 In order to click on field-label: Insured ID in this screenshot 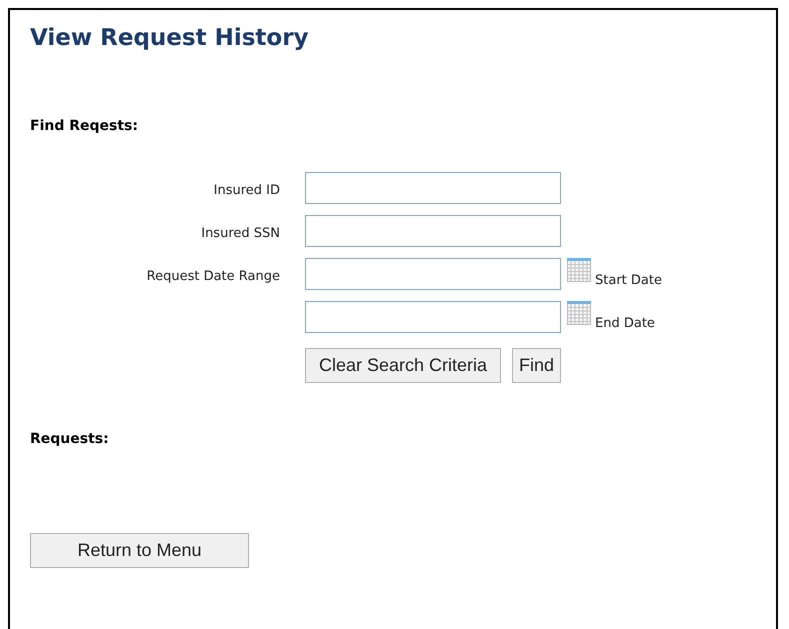, I will do `click(247, 190)`.